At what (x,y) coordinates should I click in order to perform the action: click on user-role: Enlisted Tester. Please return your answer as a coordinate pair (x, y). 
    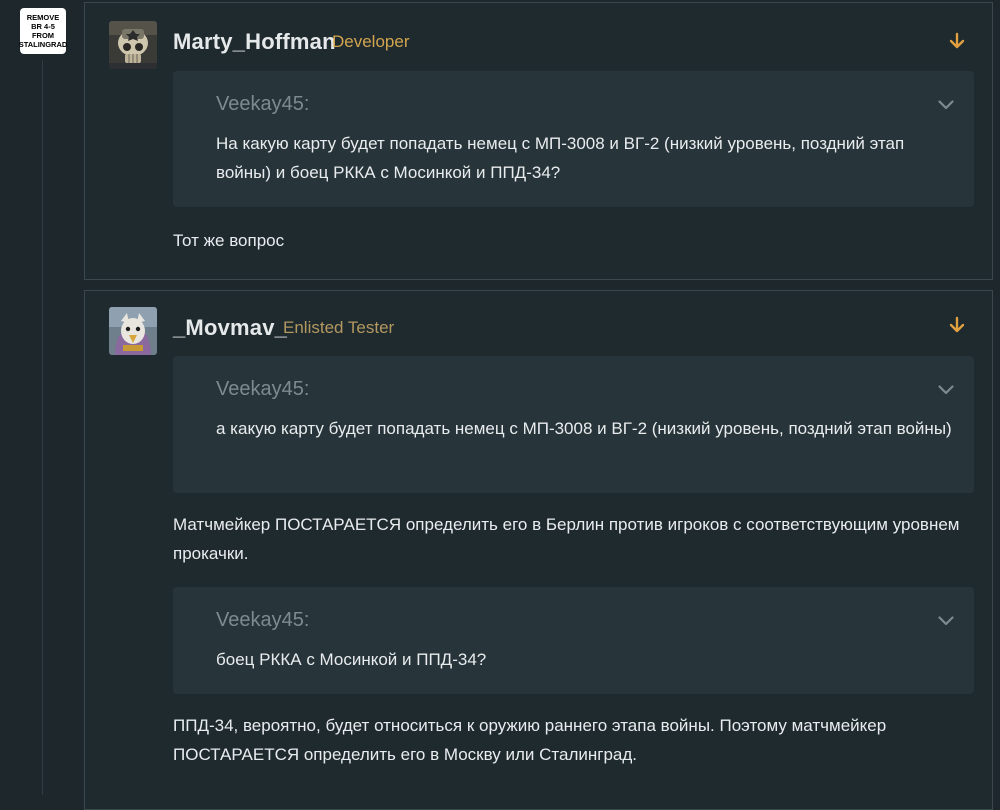
    Looking at the image, I should click on (339, 327).